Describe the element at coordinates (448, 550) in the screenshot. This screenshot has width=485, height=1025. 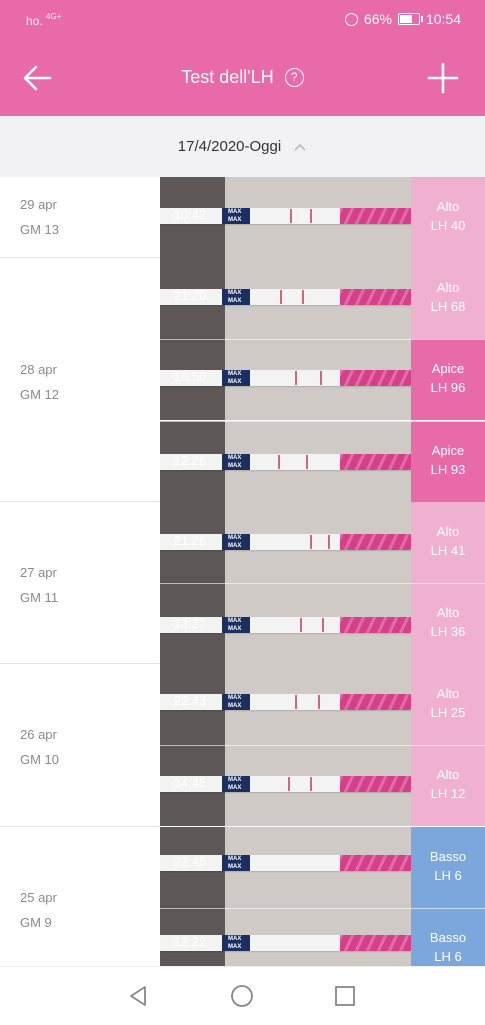
I see `lh-value: LH 41` at that location.